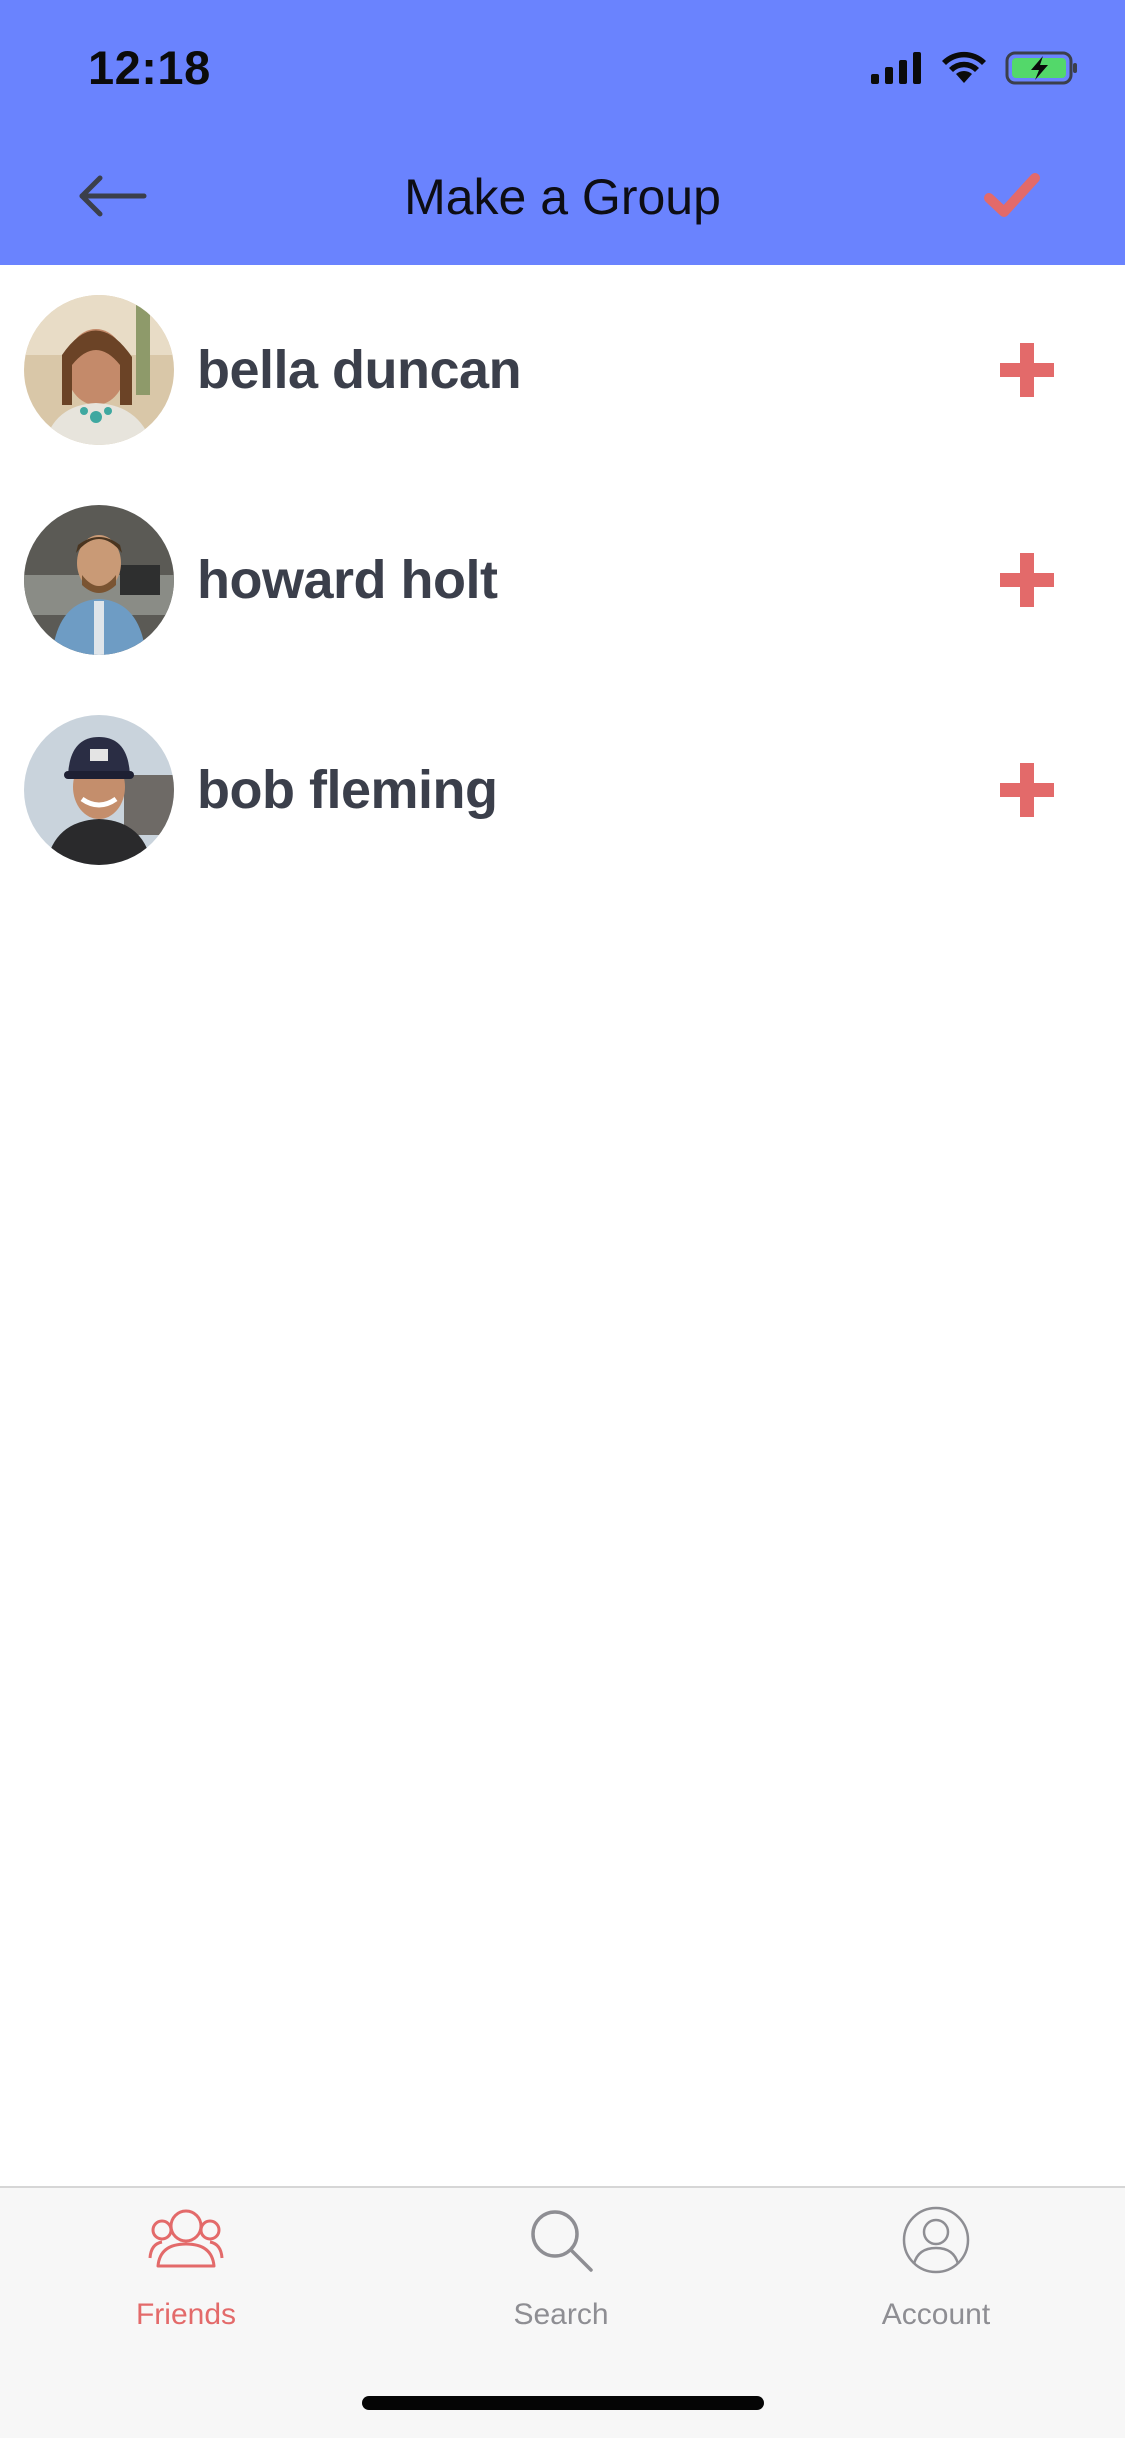 Image resolution: width=1125 pixels, height=2438 pixels. What do you see at coordinates (562, 790) in the screenshot?
I see `friend-row: bob fleming` at bounding box center [562, 790].